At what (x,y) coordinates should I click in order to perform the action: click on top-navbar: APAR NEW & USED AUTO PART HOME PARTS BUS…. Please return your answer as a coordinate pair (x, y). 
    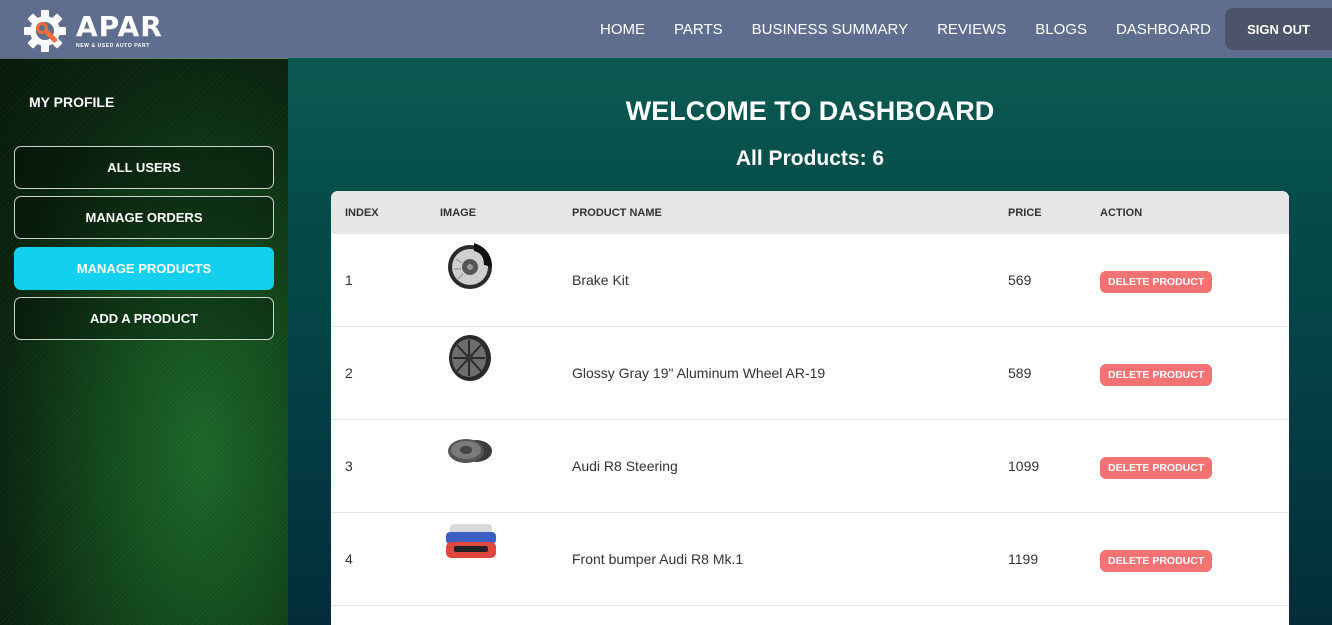
    Looking at the image, I should click on (666, 29).